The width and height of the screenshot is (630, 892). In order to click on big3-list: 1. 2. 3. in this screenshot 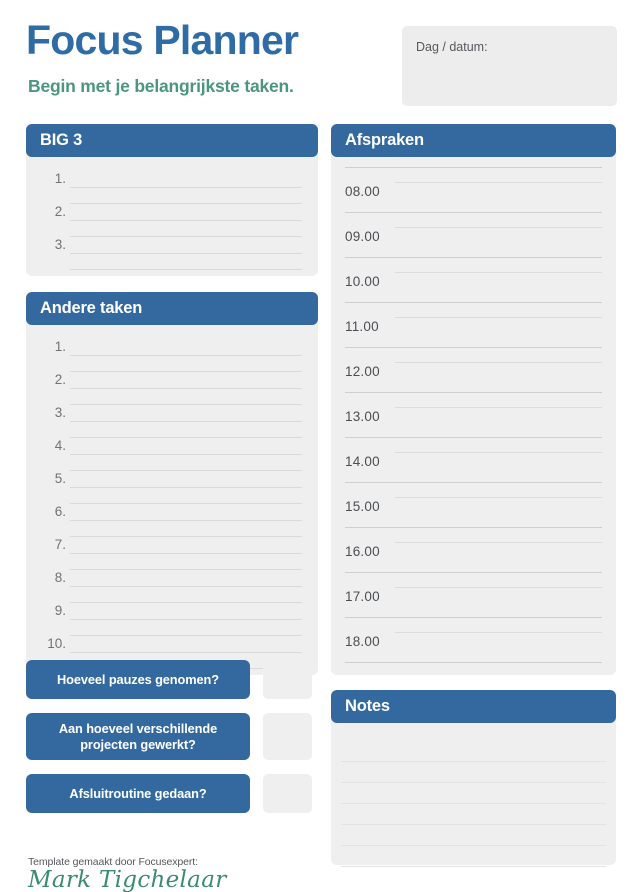, I will do `click(172, 216)`.